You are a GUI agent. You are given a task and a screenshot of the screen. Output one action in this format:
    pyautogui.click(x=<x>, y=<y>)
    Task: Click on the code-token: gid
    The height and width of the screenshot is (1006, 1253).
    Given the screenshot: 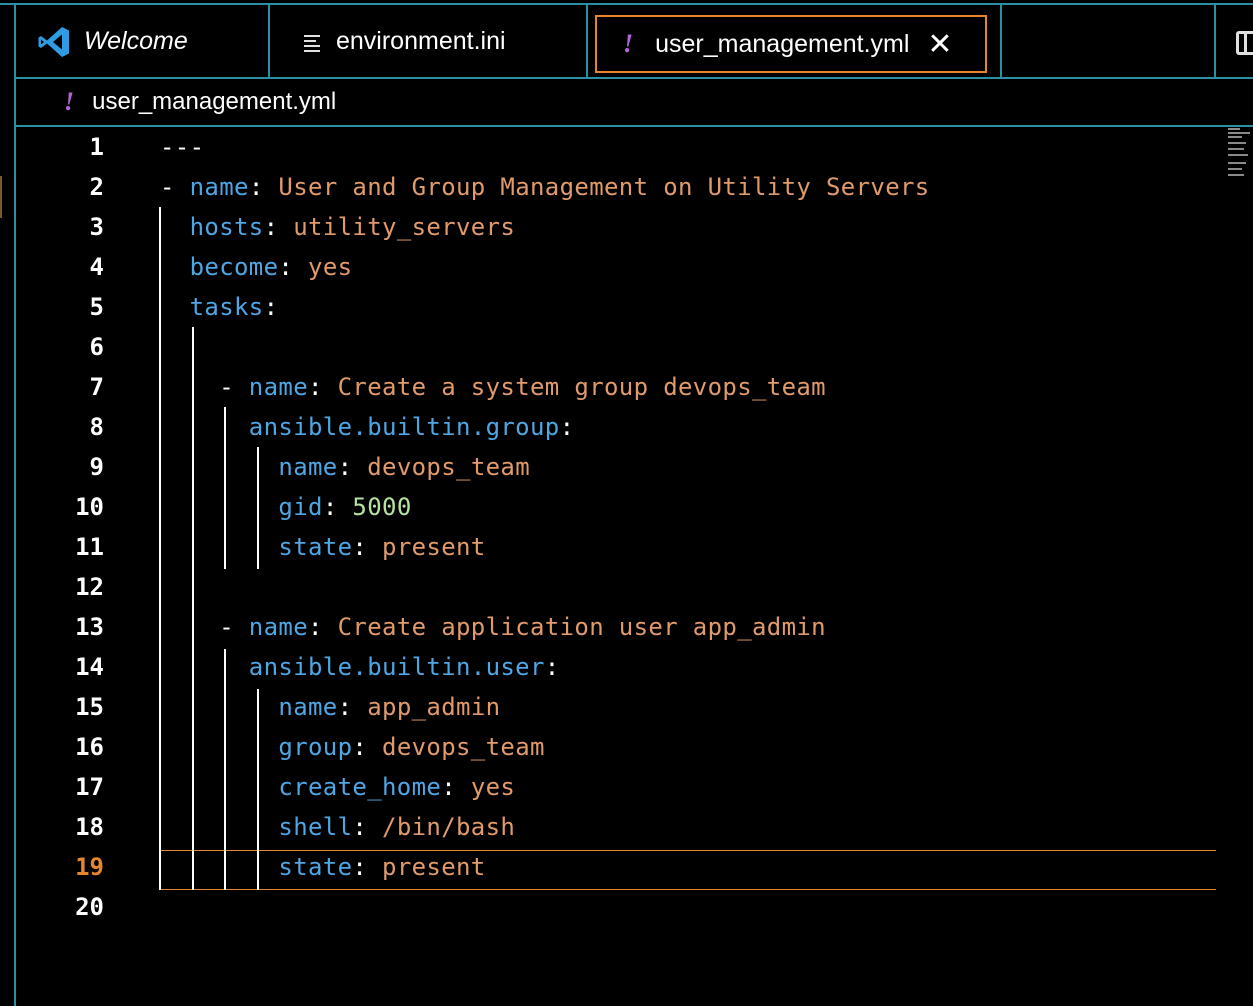 What is the action you would take?
    pyautogui.click(x=300, y=507)
    